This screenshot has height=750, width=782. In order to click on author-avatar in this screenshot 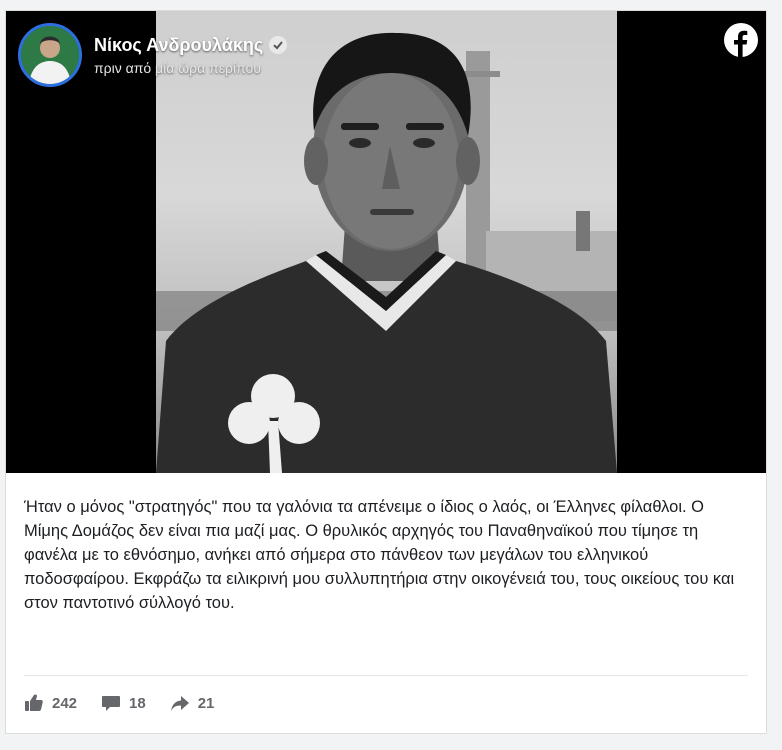, I will do `click(50, 55)`.